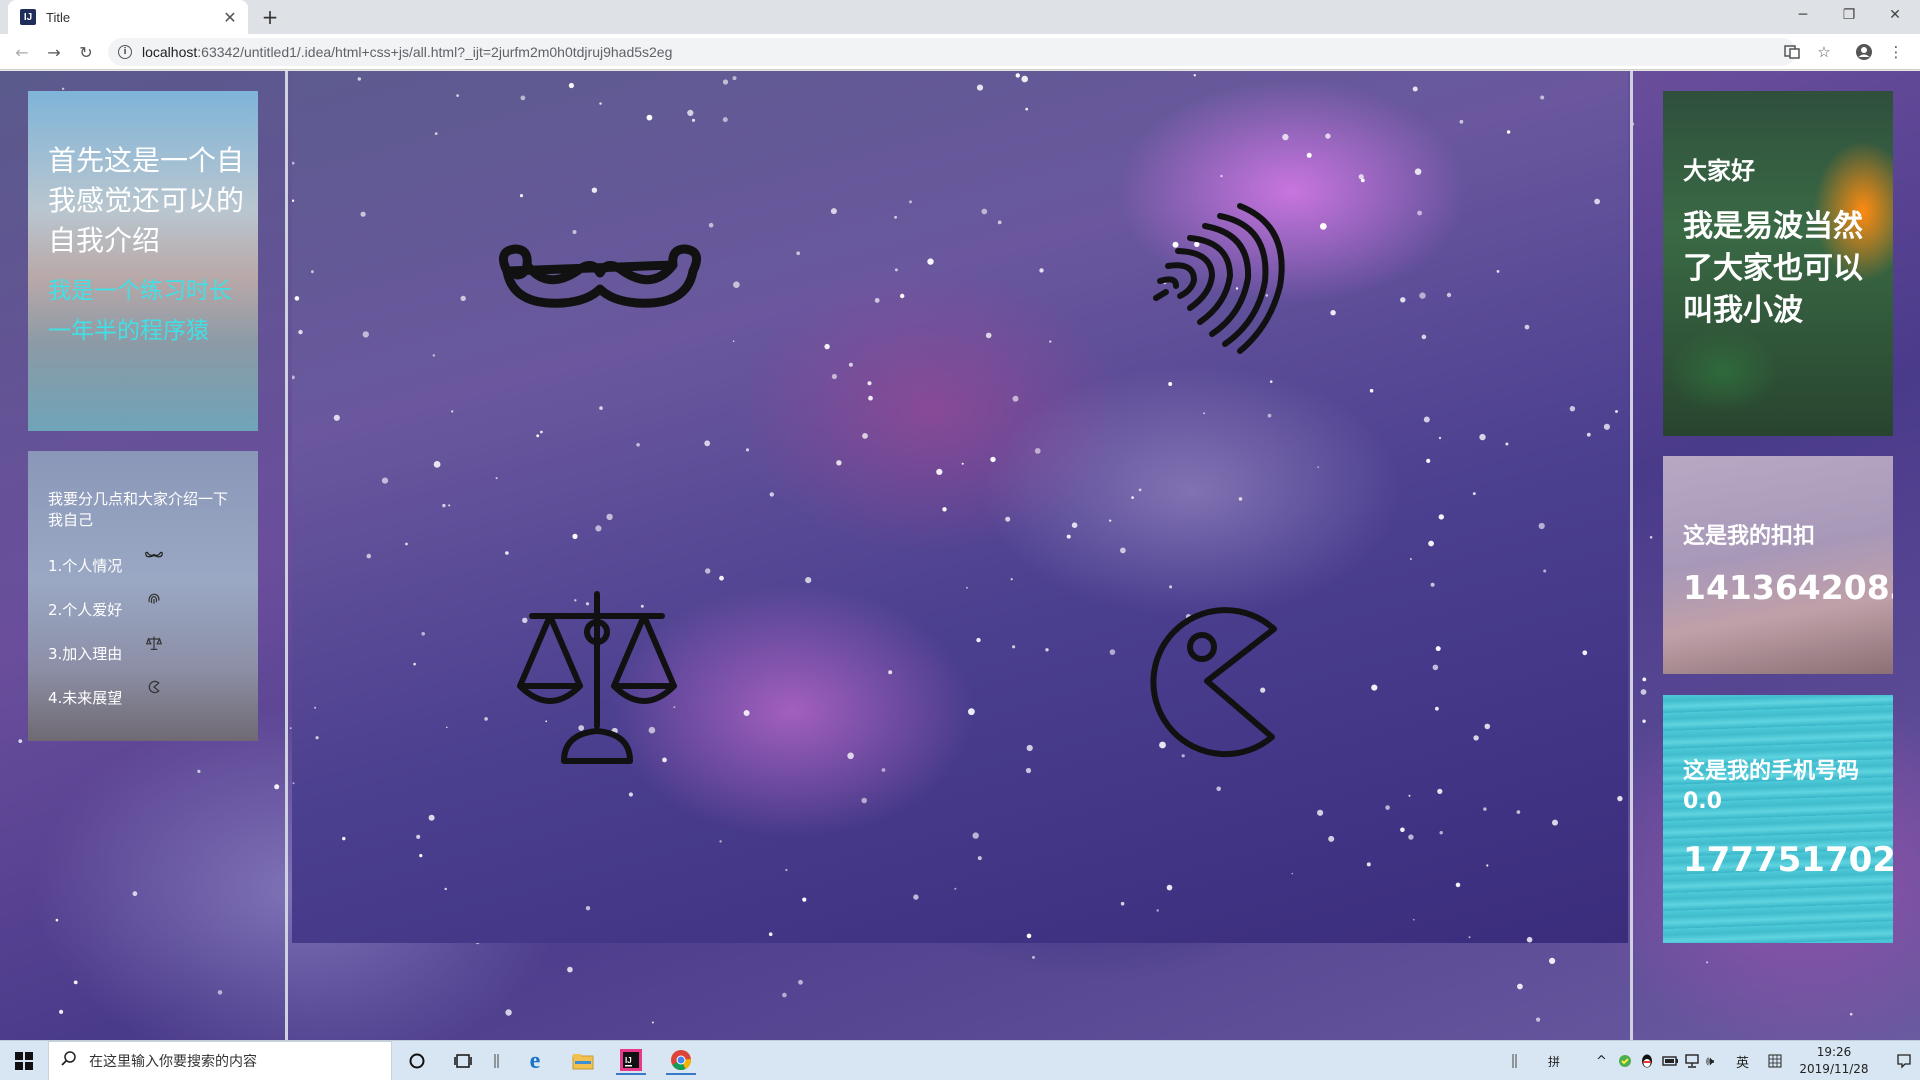 The image size is (1920, 1080). Describe the element at coordinates (1895, 15) in the screenshot. I see `close-window-icon: ✕` at that location.